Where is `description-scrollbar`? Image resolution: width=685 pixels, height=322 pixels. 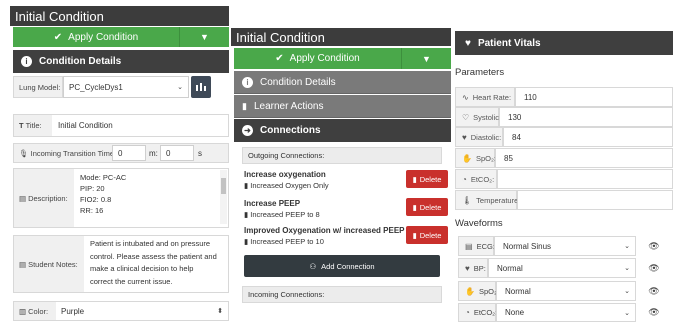
description-scrollbar is located at coordinates (223, 197).